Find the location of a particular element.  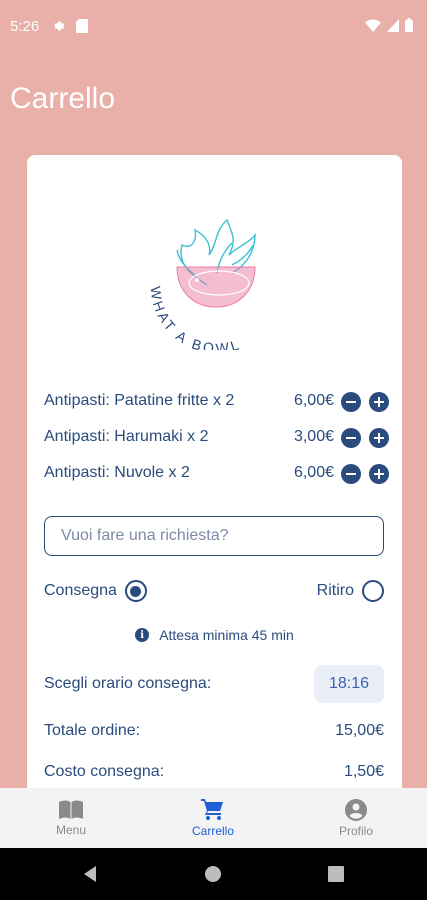

delivery-options: Consegna Ritiro is located at coordinates (214, 592).